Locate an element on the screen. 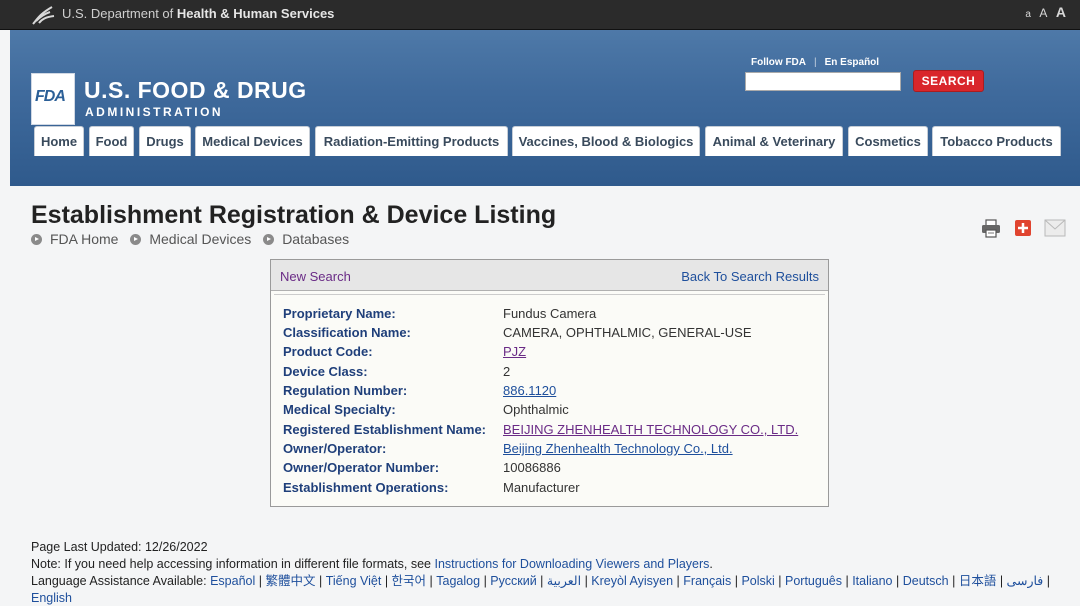  language-link-ht: Kreyòl Ayisyen is located at coordinates (632, 581).